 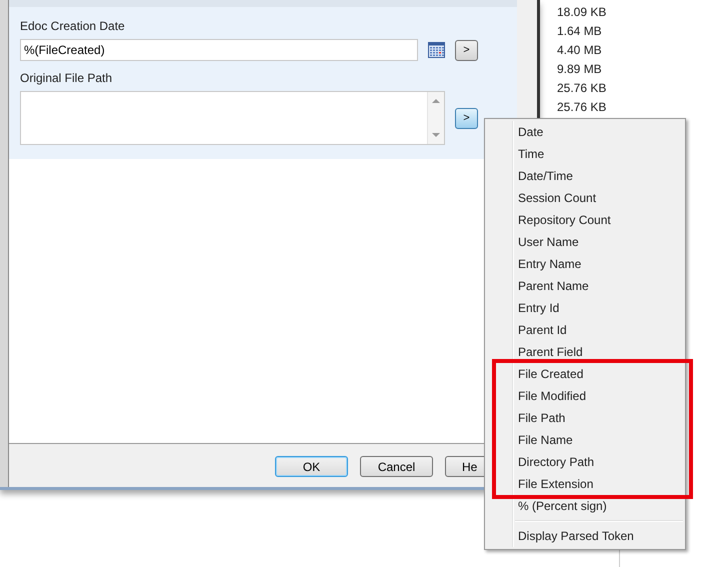 What do you see at coordinates (311, 466) in the screenshot?
I see `dialog-button: OK` at bounding box center [311, 466].